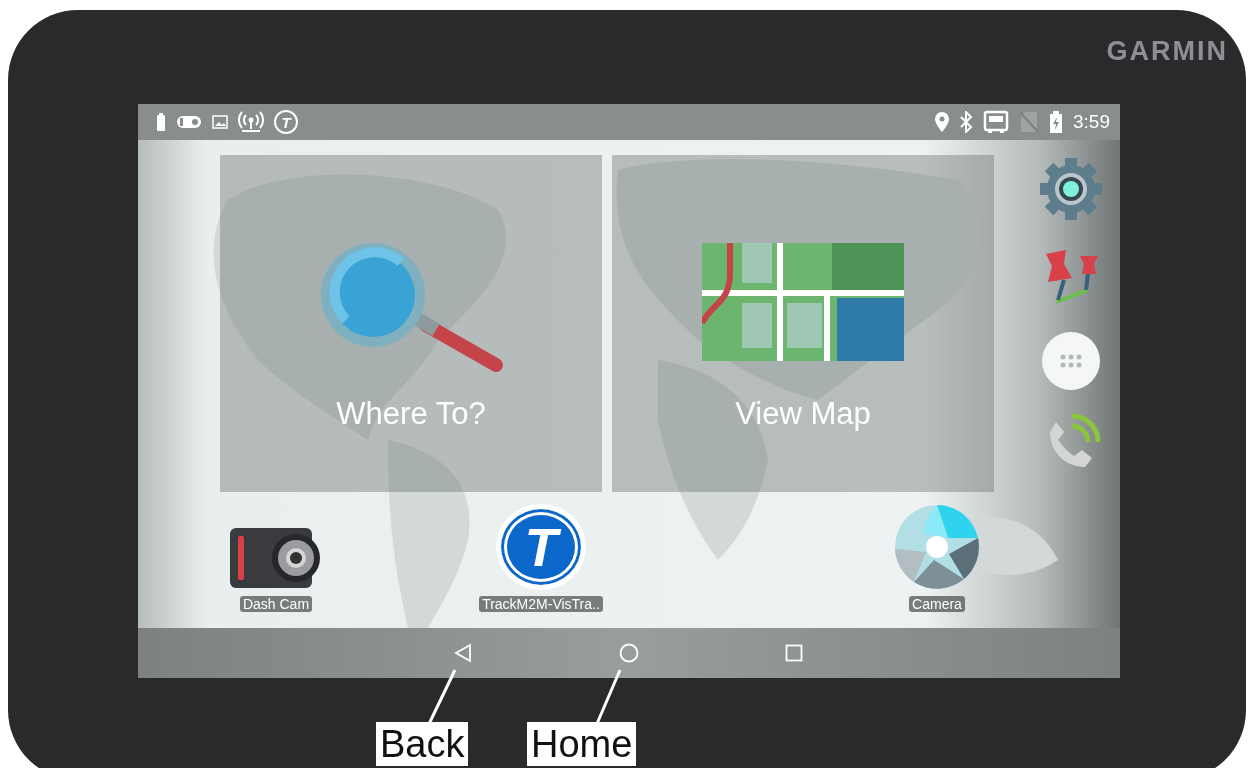  I want to click on aperture-icon, so click(937, 547).